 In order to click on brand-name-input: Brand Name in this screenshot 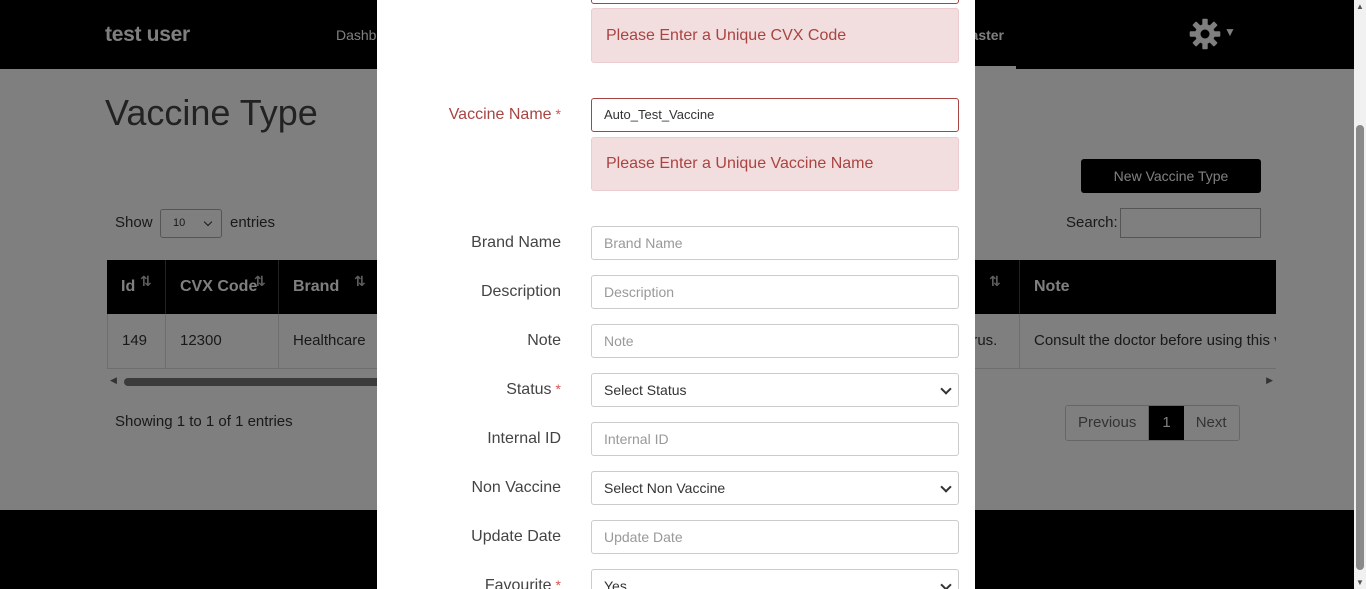, I will do `click(775, 243)`.